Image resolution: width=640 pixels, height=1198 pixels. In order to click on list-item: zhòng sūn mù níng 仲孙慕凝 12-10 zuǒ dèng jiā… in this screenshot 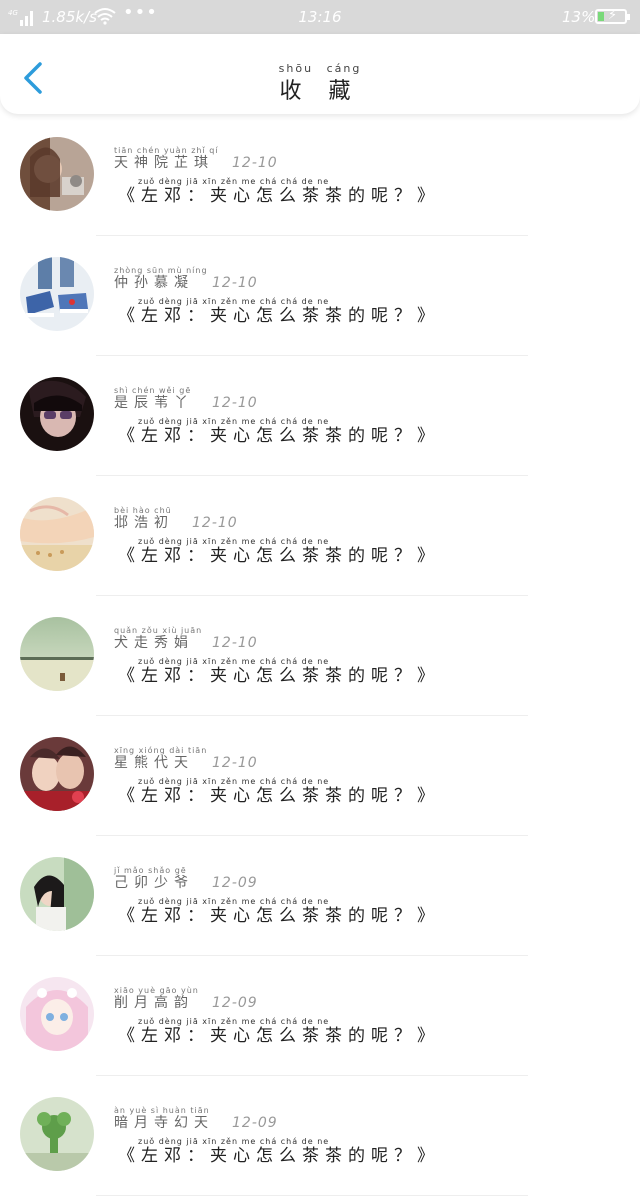, I will do `click(320, 298)`.